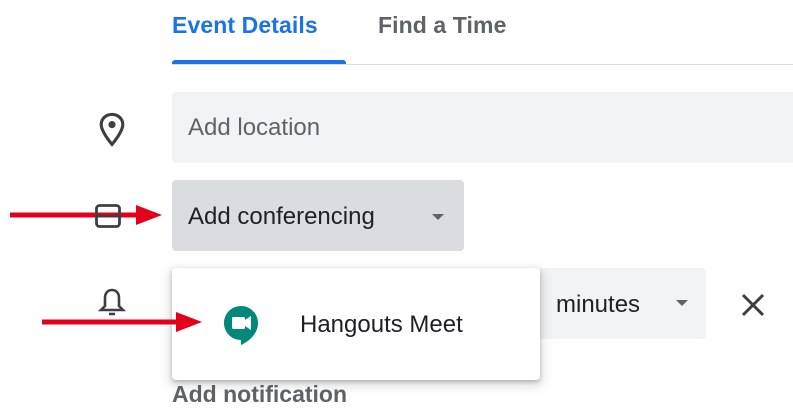  I want to click on tab-find-a-time: Find a Time, so click(442, 25).